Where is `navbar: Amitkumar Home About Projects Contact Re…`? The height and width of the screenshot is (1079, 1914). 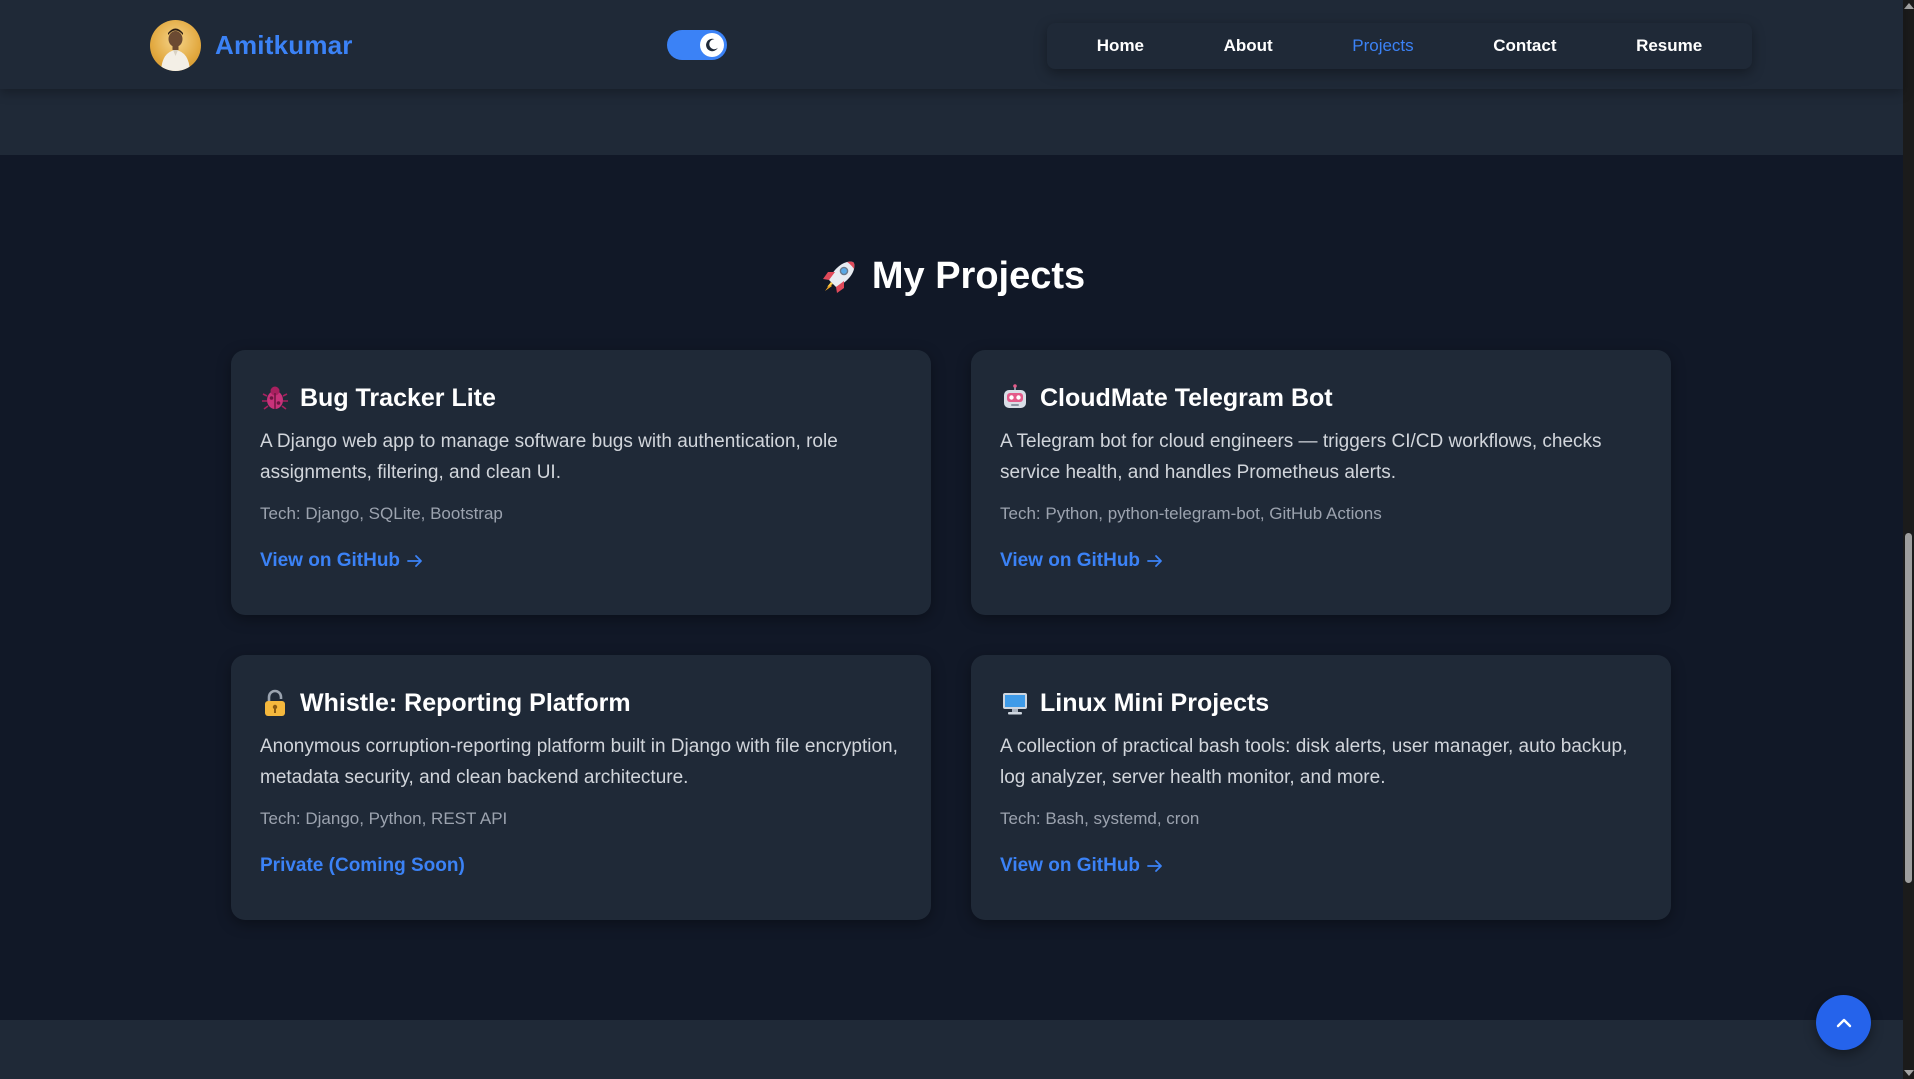 navbar: Amitkumar Home About Projects Contact Re… is located at coordinates (951, 44).